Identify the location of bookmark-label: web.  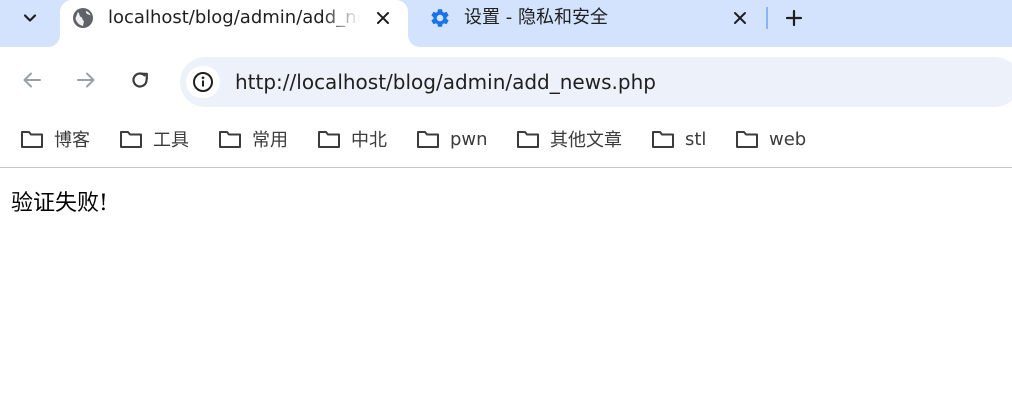
(788, 139).